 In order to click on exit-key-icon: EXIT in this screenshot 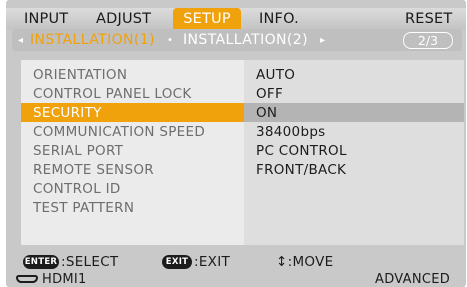, I will do `click(177, 262)`.